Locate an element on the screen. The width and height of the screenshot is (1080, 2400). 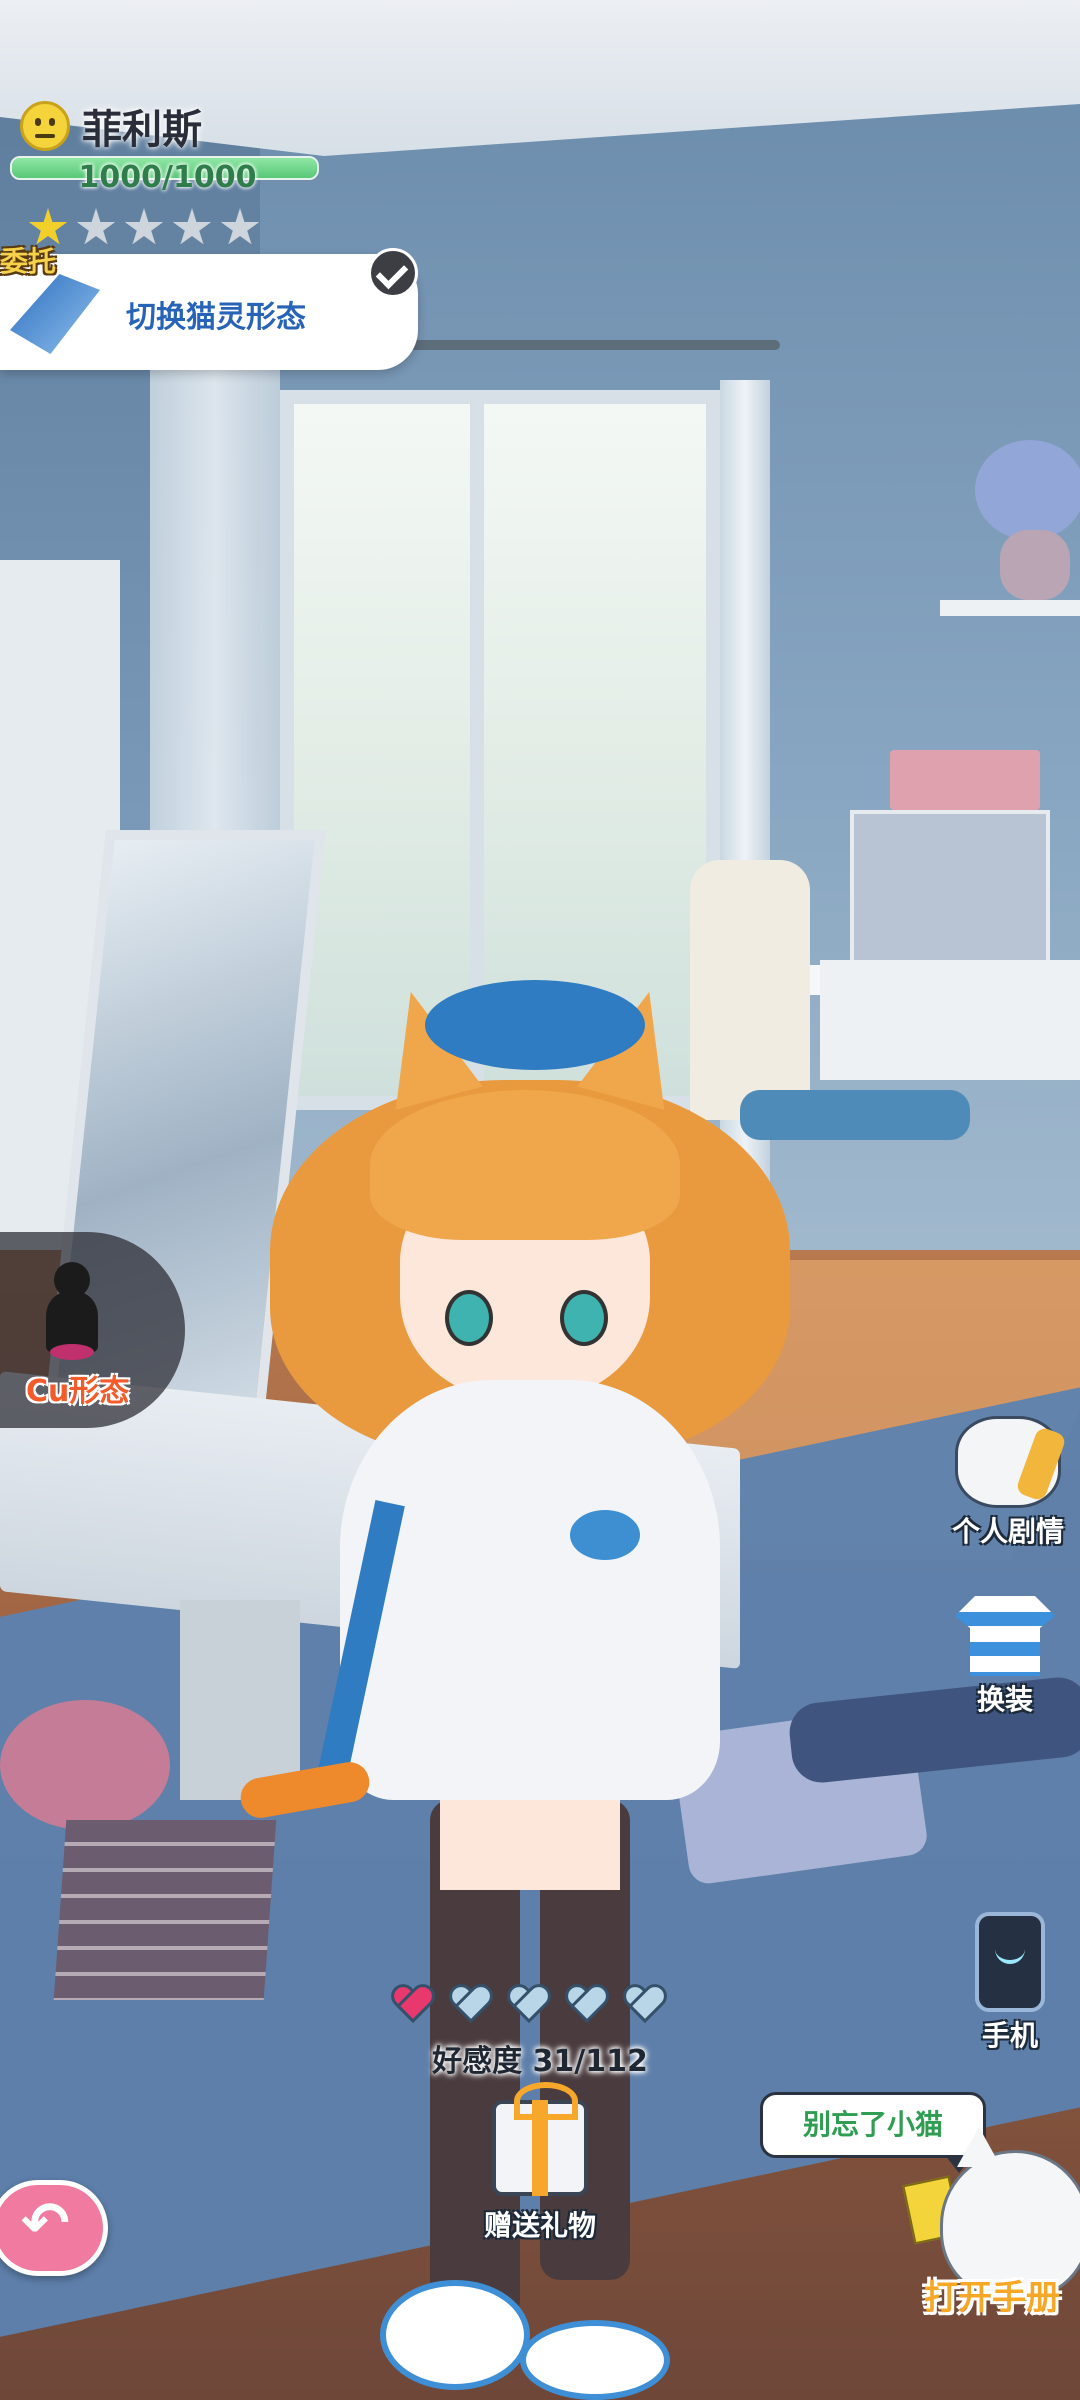
form-label: Cu形态 is located at coordinates (77, 1388).